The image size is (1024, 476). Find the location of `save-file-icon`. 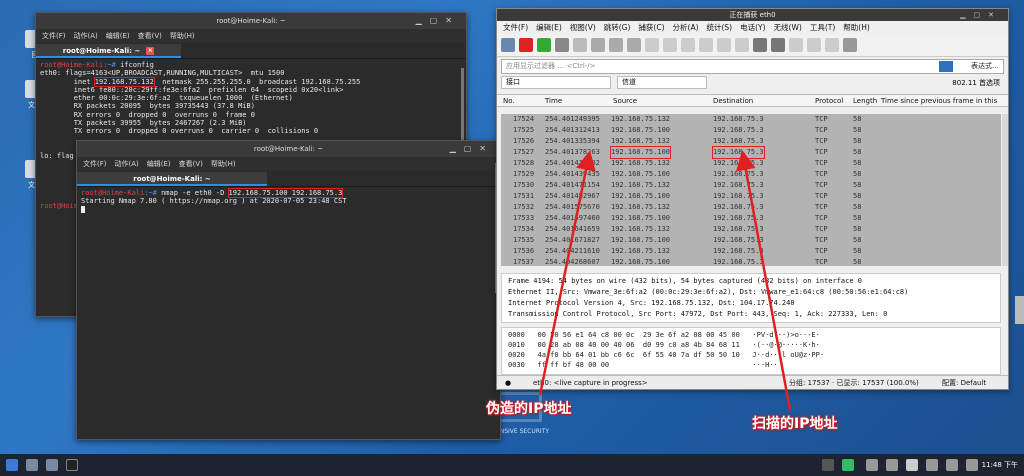

save-file-icon is located at coordinates (598, 45).